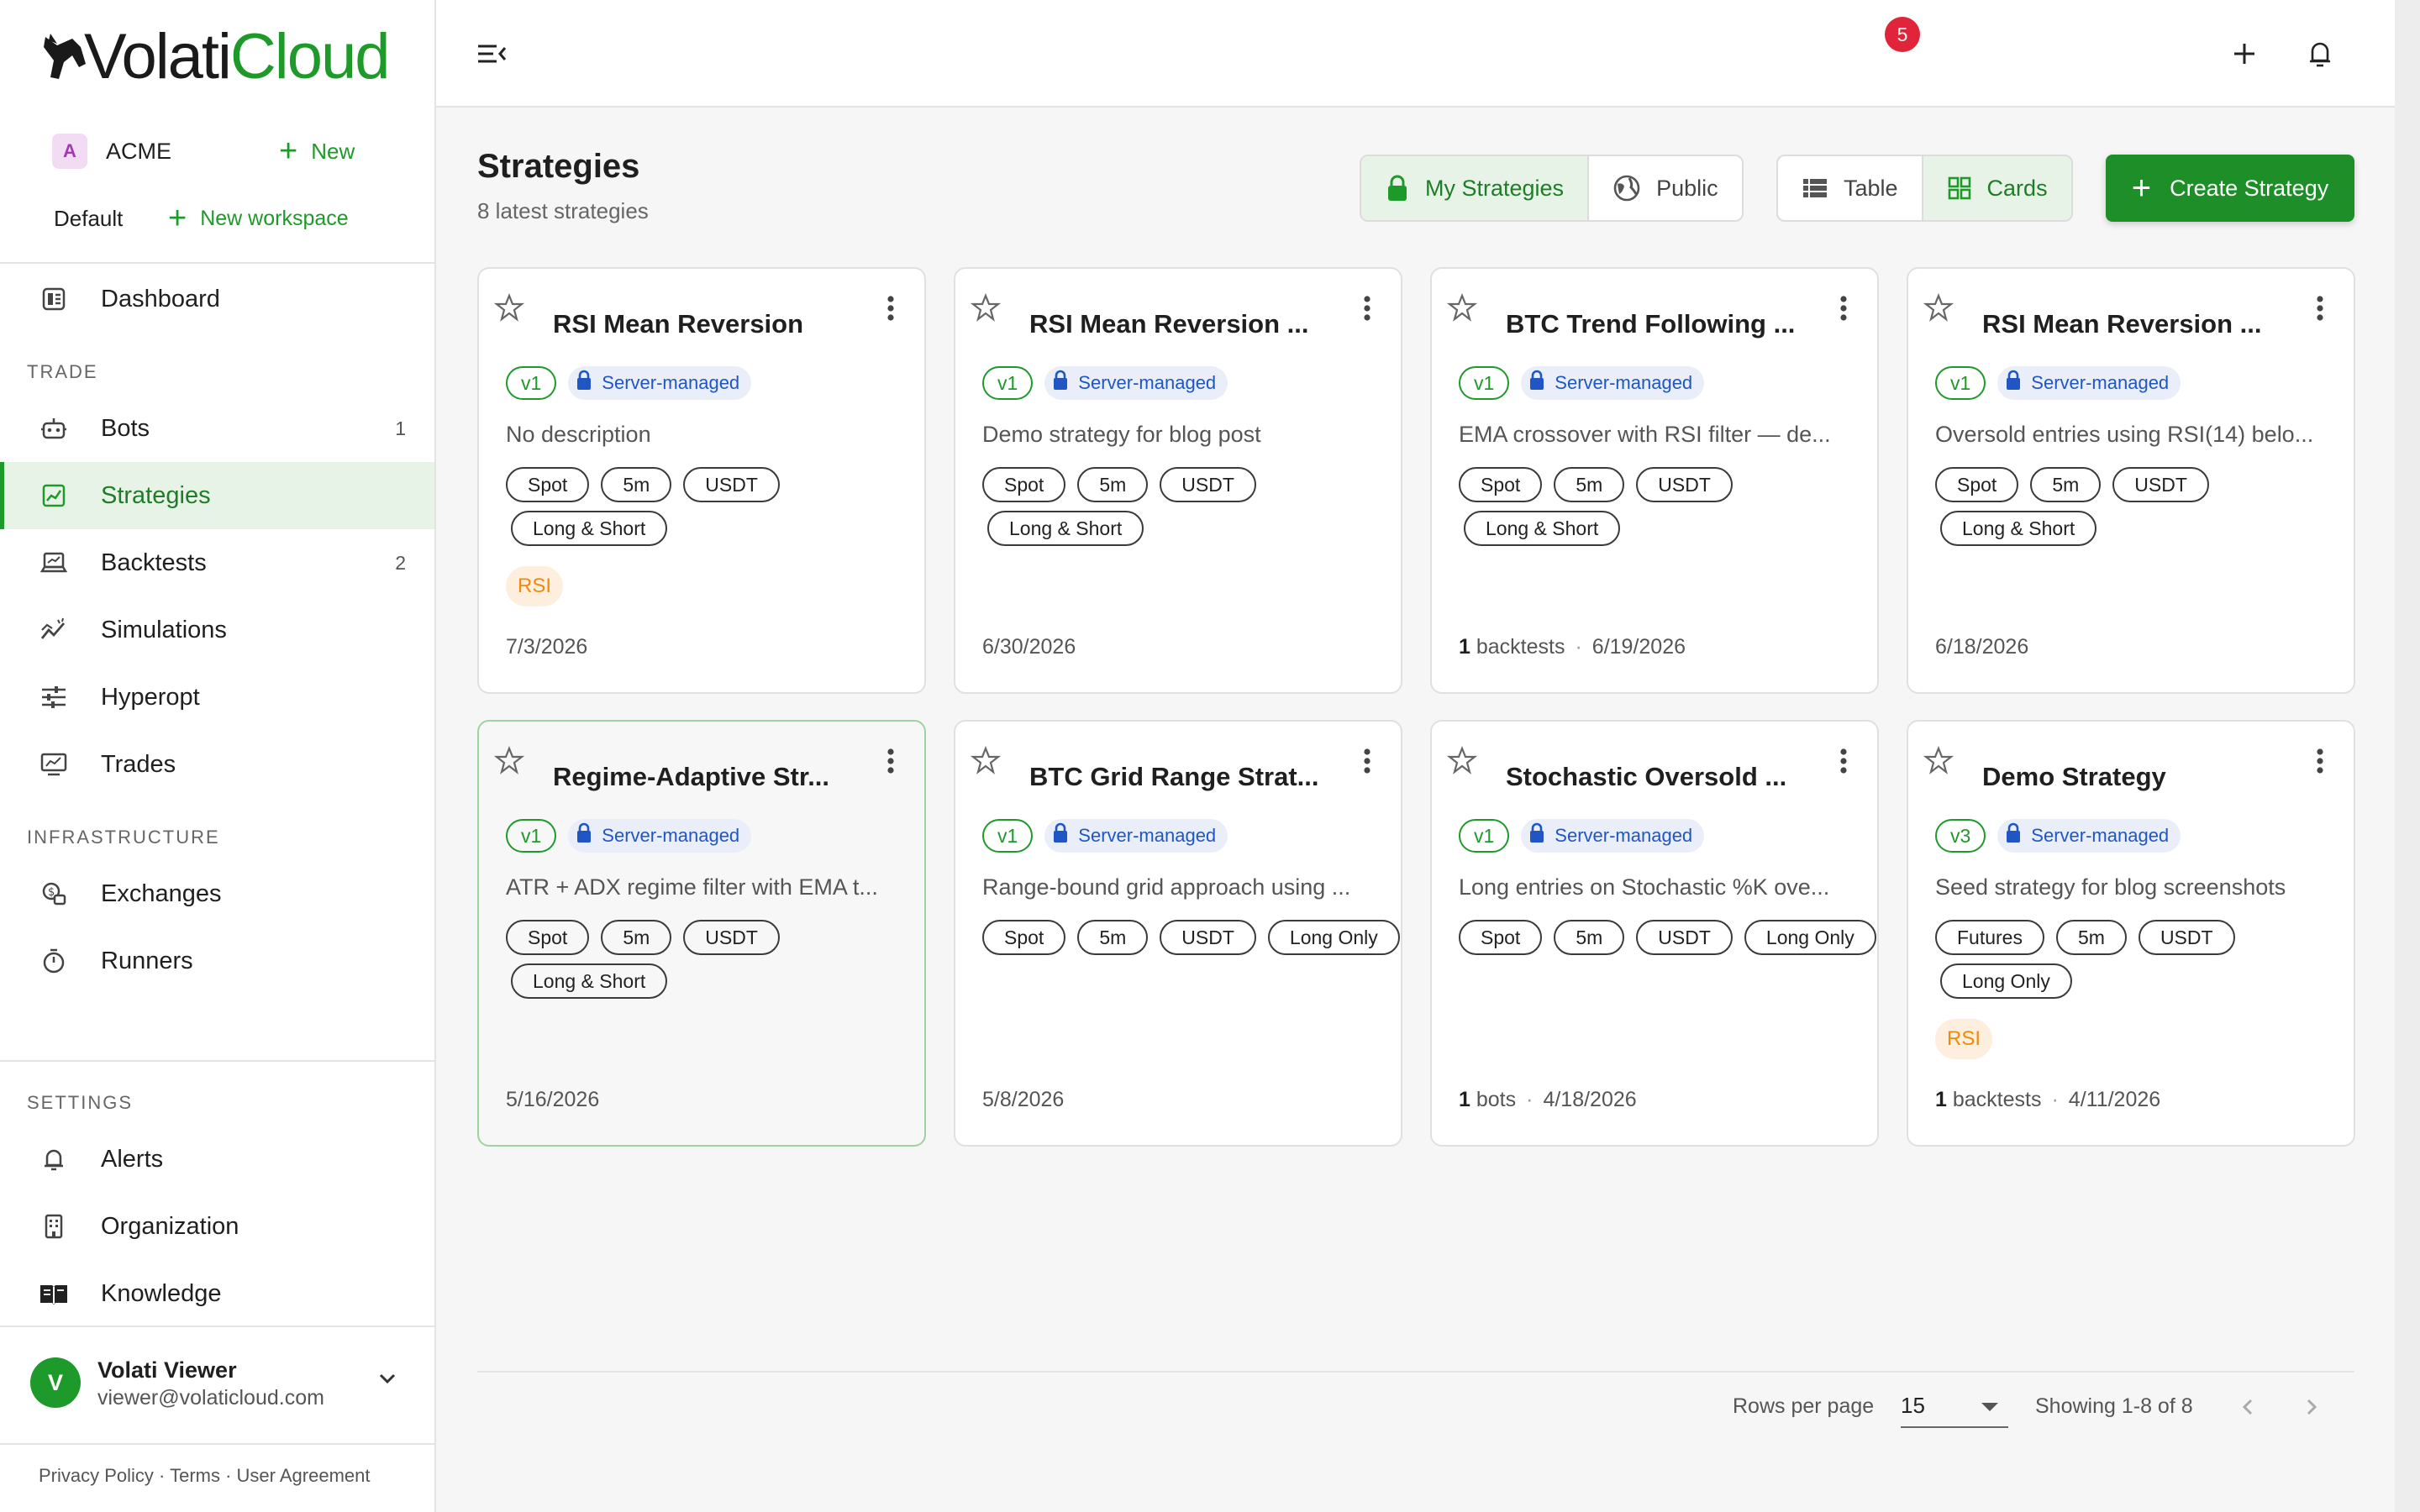 This screenshot has height=1512, width=2420. I want to click on topbar, so click(1415, 54).